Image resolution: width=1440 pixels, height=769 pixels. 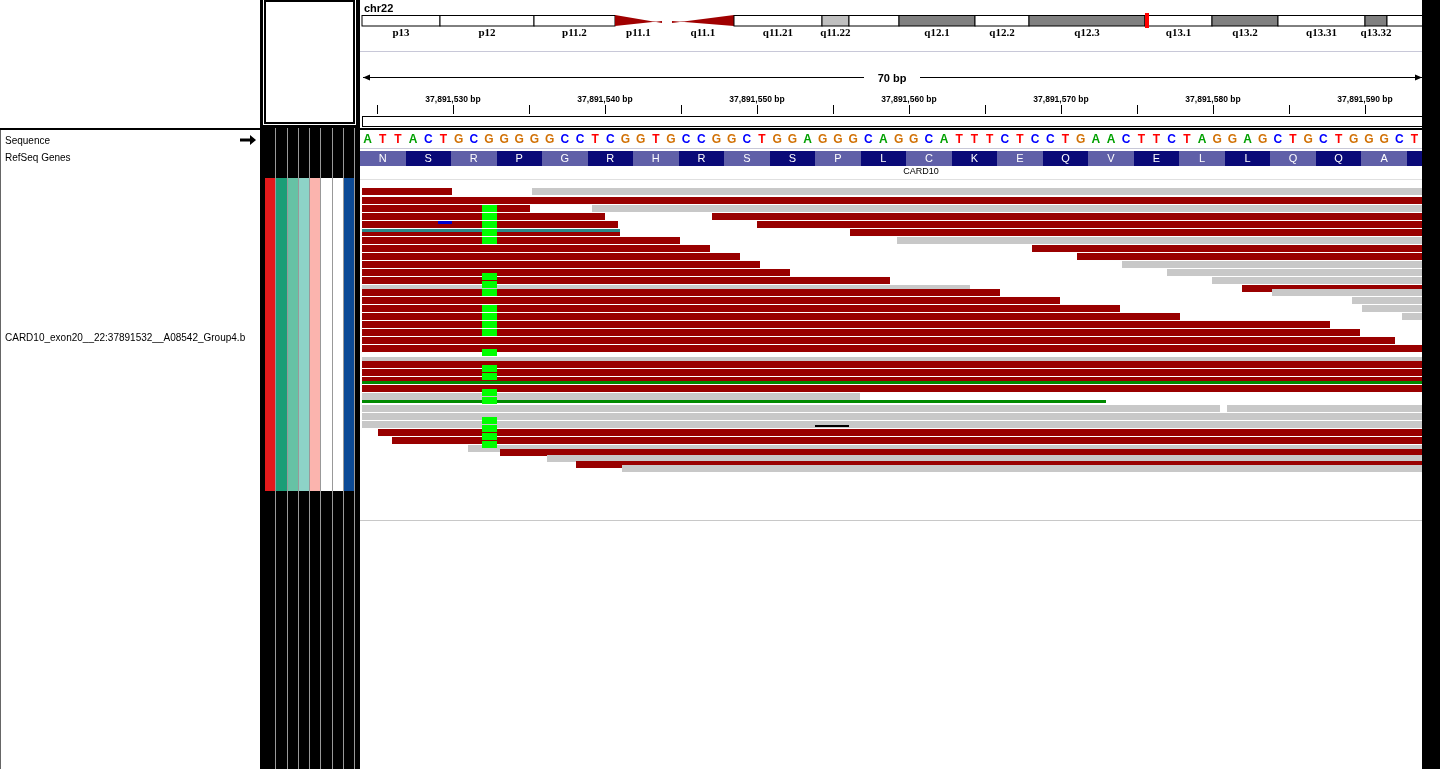 I want to click on amino-acid: H, so click(x=656, y=158).